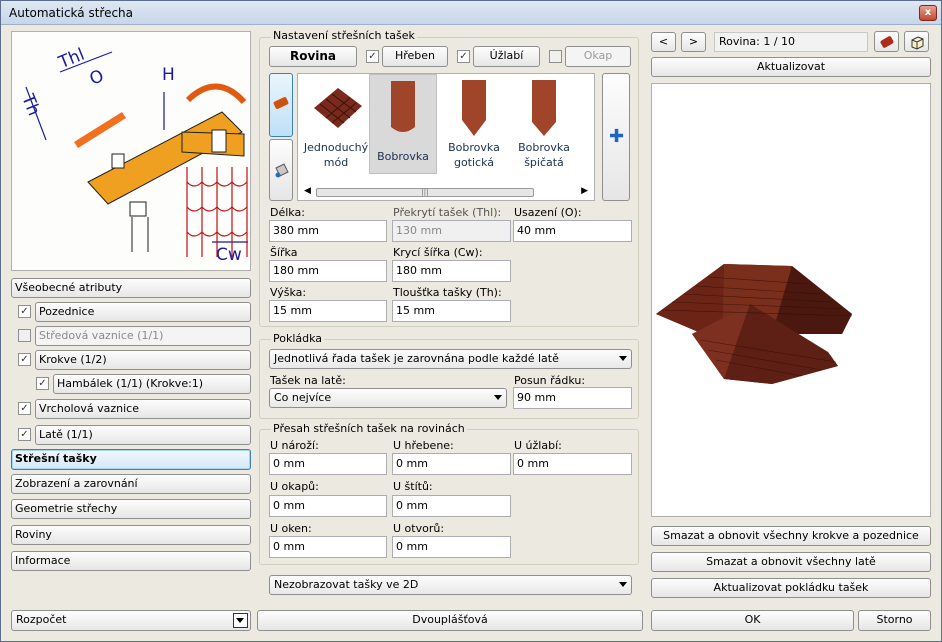  Describe the element at coordinates (369, 428) in the screenshot. I see `presah-title: Přesah střešních tašek na rovinách` at that location.